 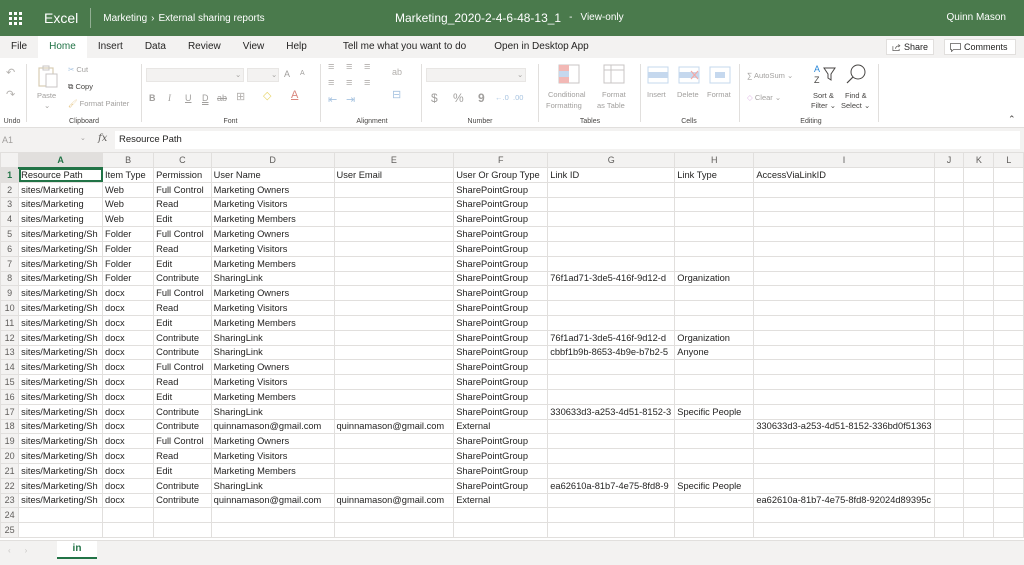 What do you see at coordinates (394, 352) in the screenshot?
I see `cell-e13` at bounding box center [394, 352].